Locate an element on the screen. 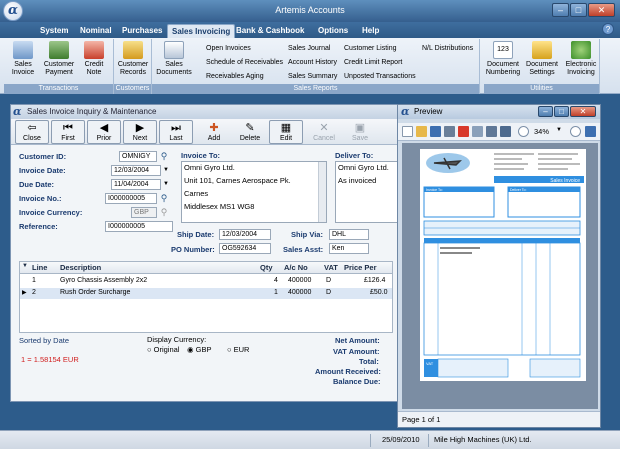 The height and width of the screenshot is (449, 620). zoom-out-icon is located at coordinates (575, 131).